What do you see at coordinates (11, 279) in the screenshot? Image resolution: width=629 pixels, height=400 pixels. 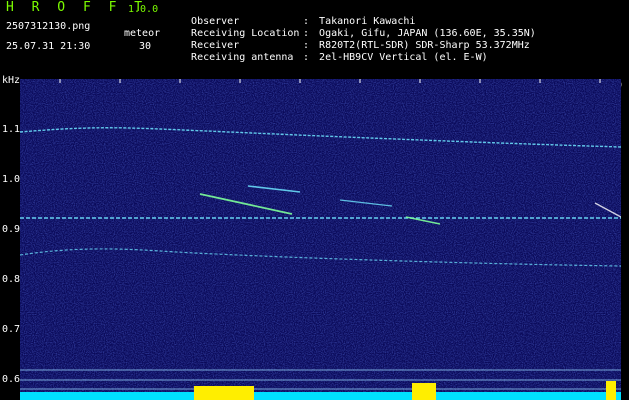 I see `frequency-tick: 0.8` at bounding box center [11, 279].